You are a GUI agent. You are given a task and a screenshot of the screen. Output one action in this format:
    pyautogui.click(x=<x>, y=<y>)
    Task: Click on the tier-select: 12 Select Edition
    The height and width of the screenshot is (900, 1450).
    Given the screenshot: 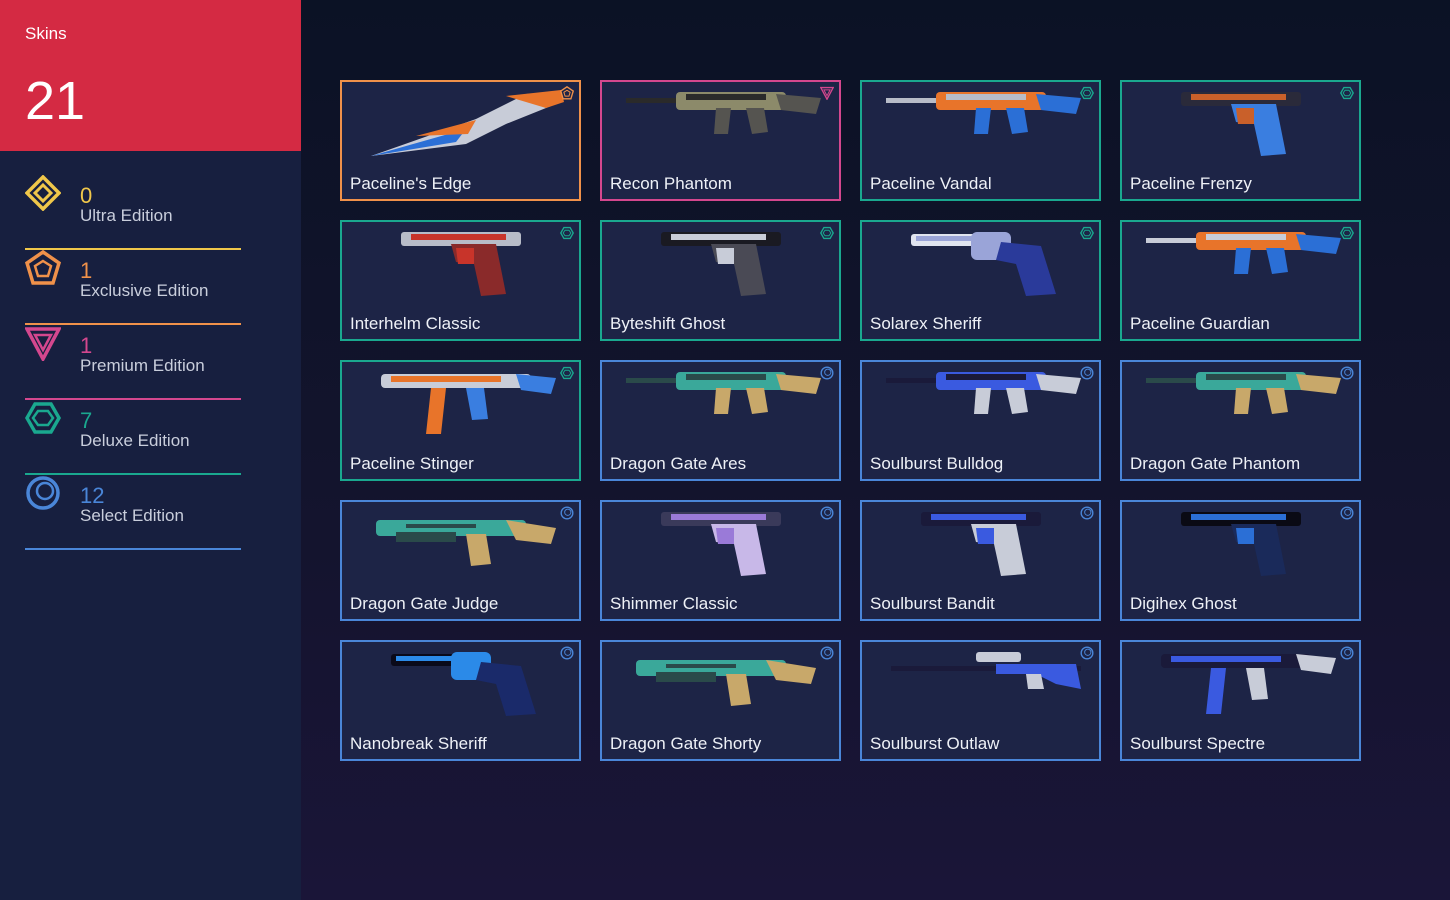 What is the action you would take?
    pyautogui.click(x=133, y=512)
    